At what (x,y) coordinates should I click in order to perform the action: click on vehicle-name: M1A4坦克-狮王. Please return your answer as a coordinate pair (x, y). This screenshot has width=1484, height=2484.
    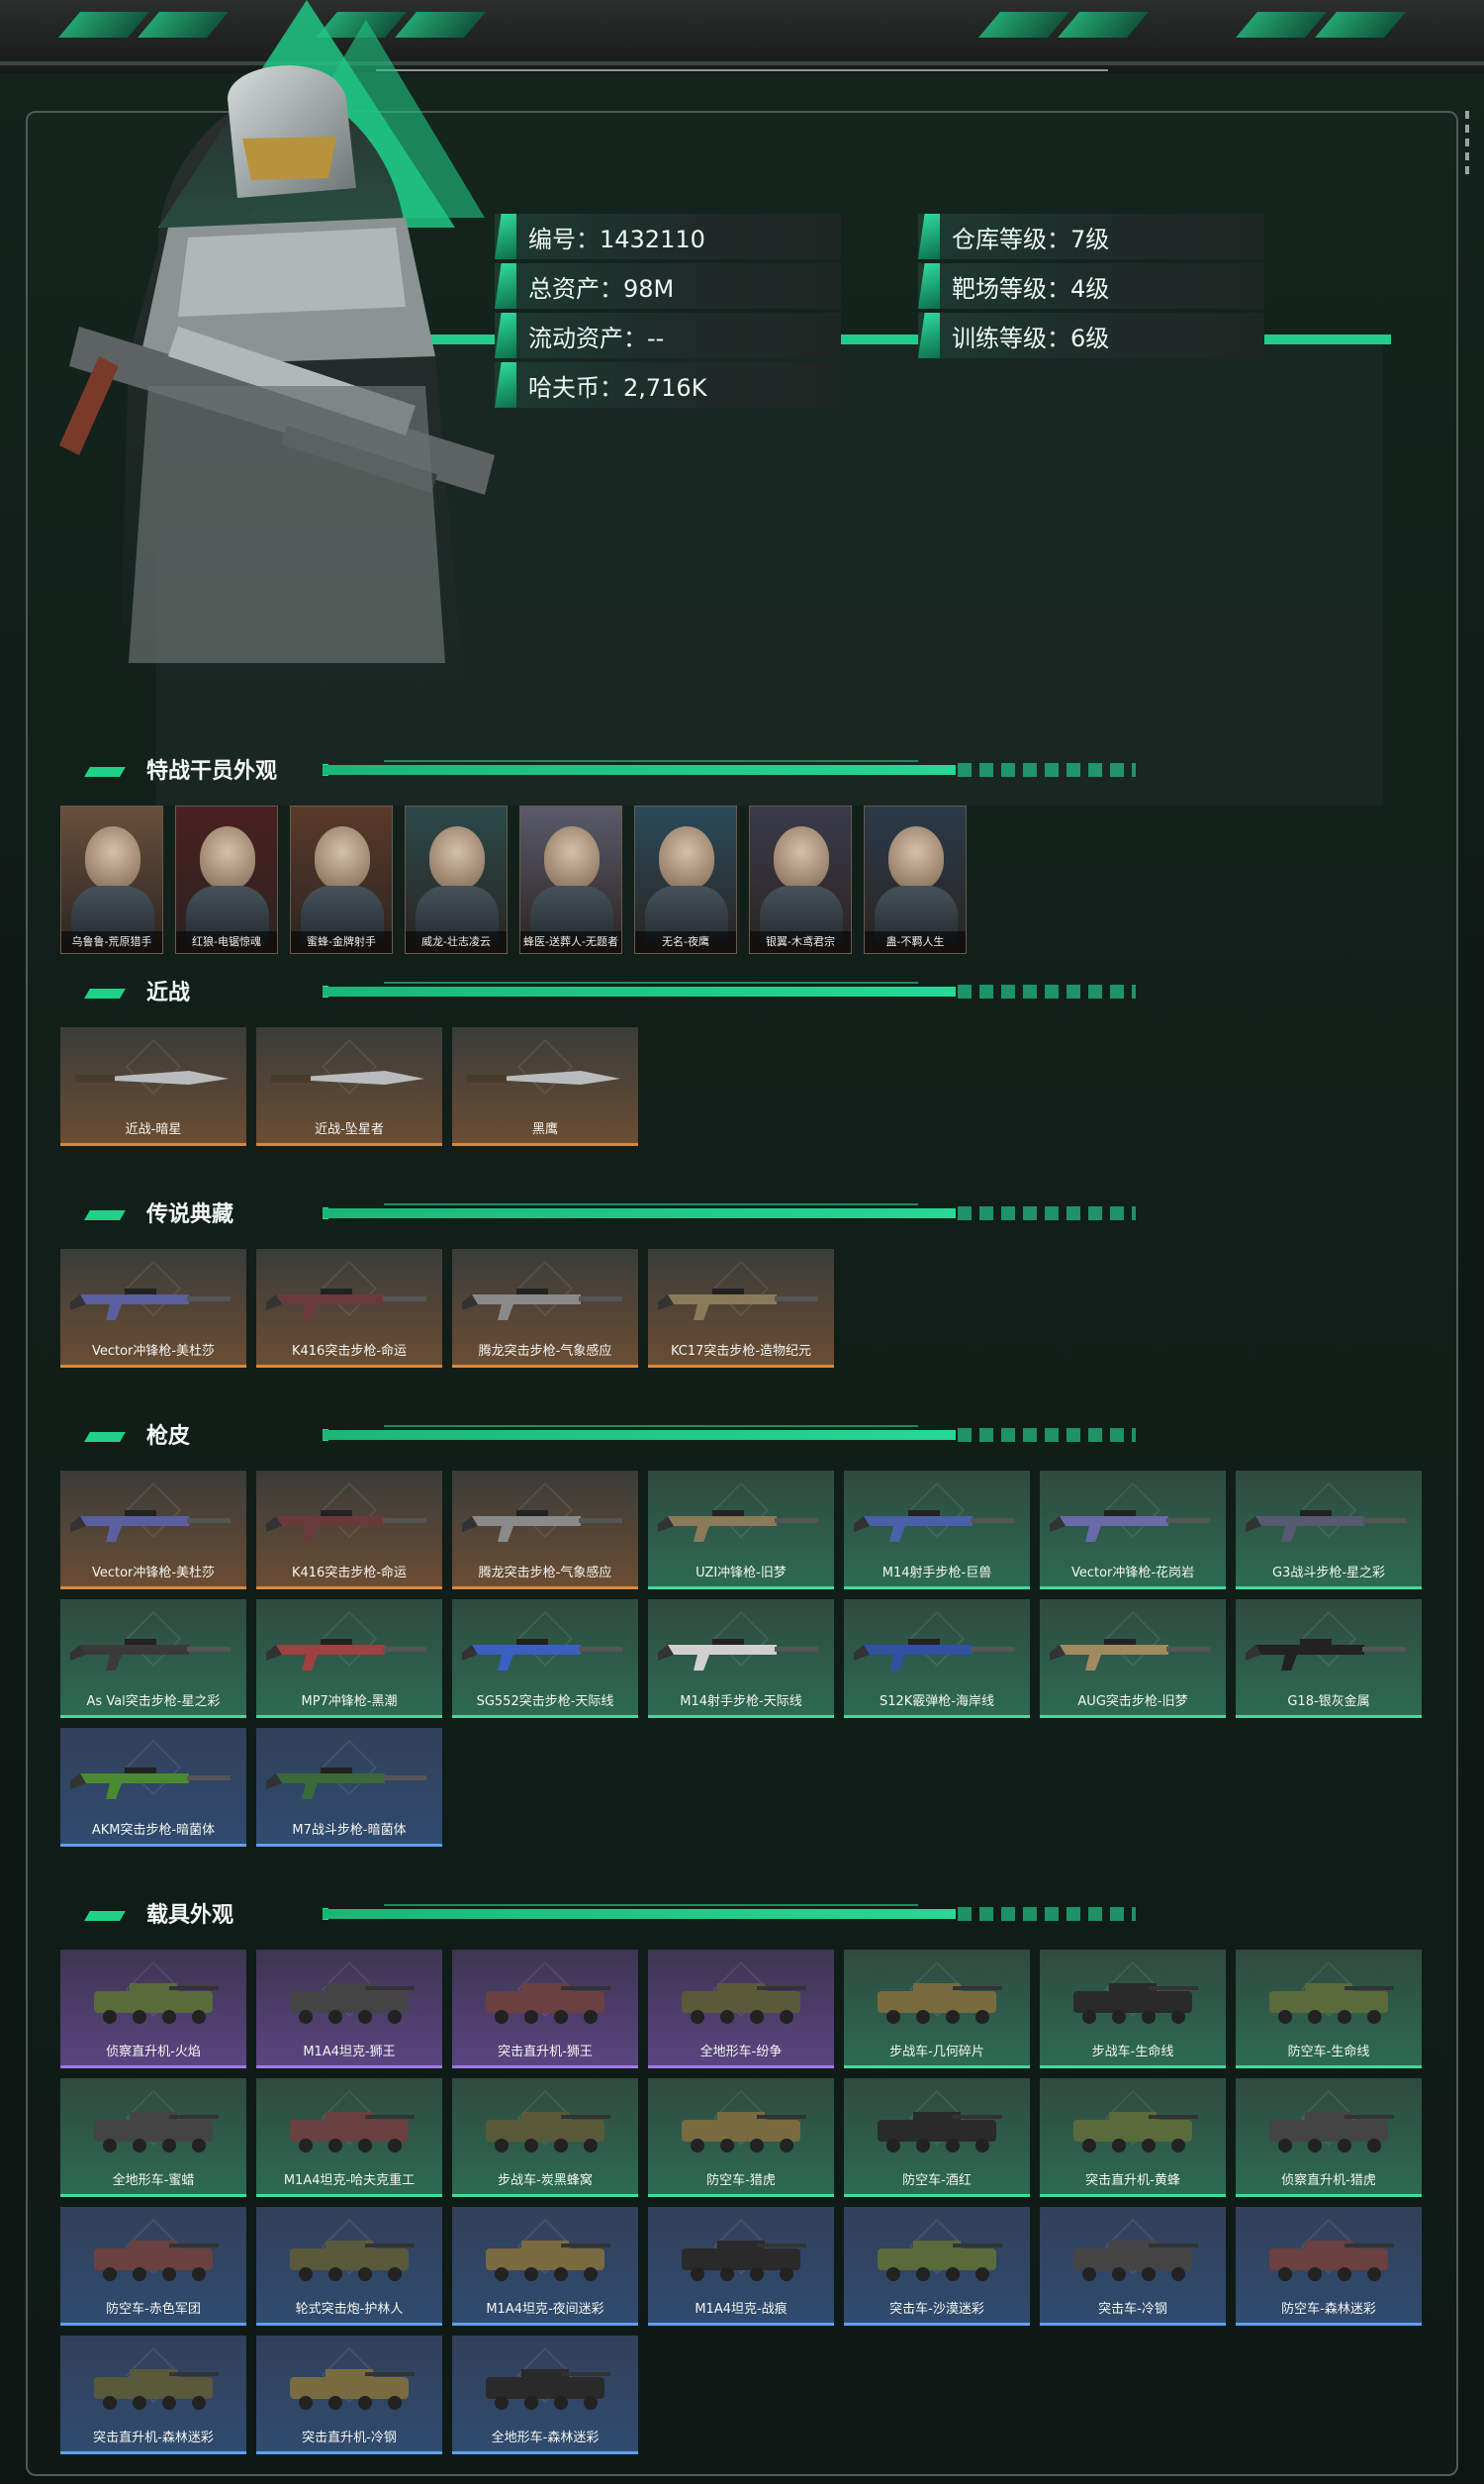
    Looking at the image, I should click on (349, 2052).